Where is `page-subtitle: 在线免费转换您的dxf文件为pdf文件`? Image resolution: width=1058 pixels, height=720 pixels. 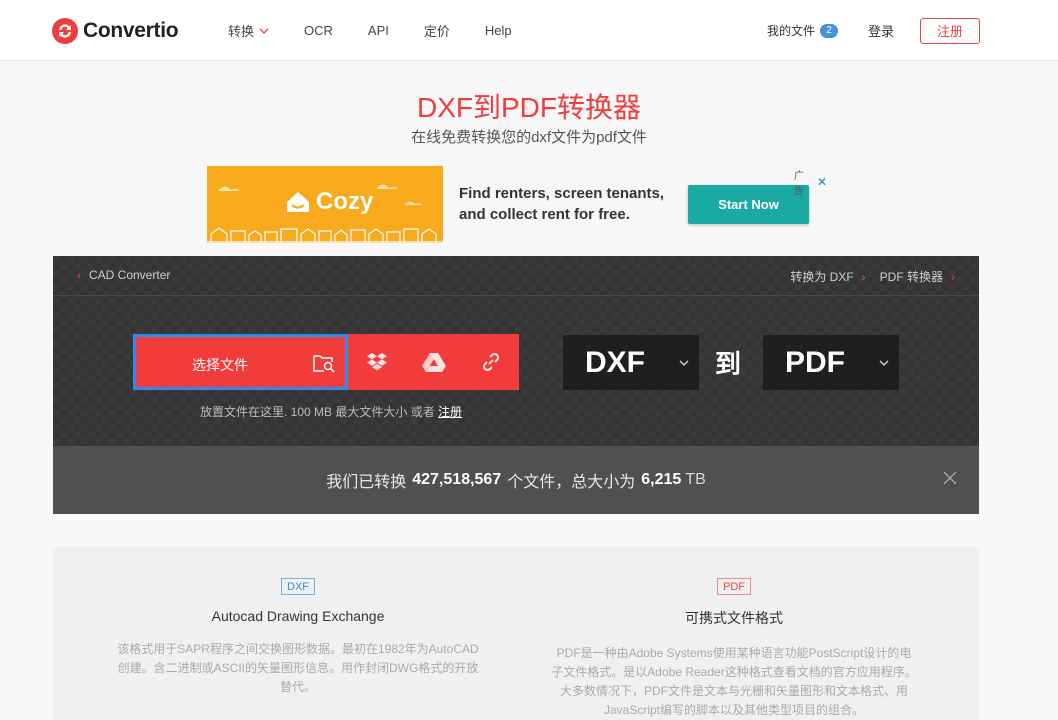
page-subtitle: 在线免费转换您的dxf文件为pdf文件 is located at coordinates (529, 137).